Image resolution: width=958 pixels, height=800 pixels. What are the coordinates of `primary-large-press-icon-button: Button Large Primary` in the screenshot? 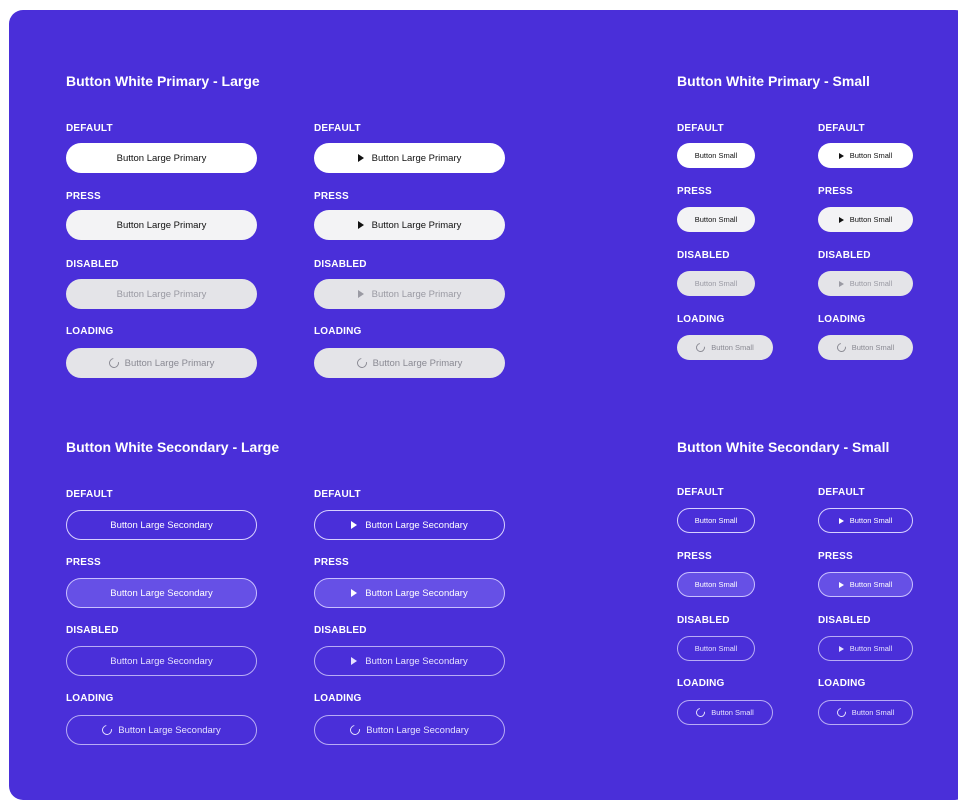 It's located at (409, 225).